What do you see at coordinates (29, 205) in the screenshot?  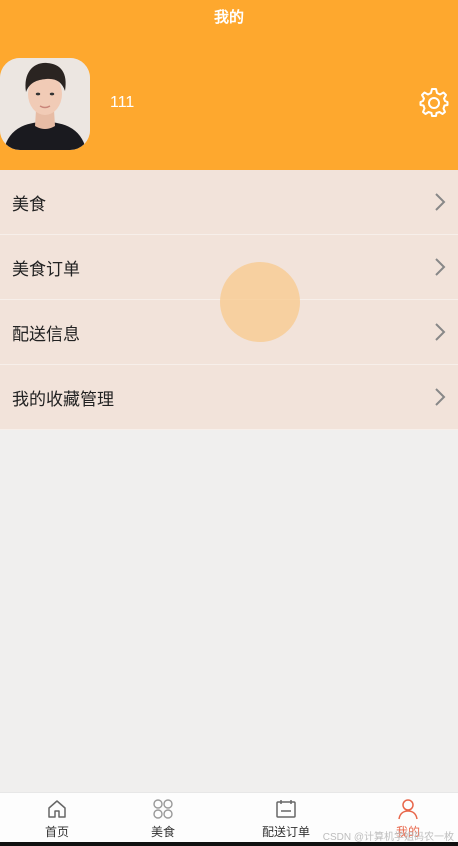 I see `menu-item-label: 美食` at bounding box center [29, 205].